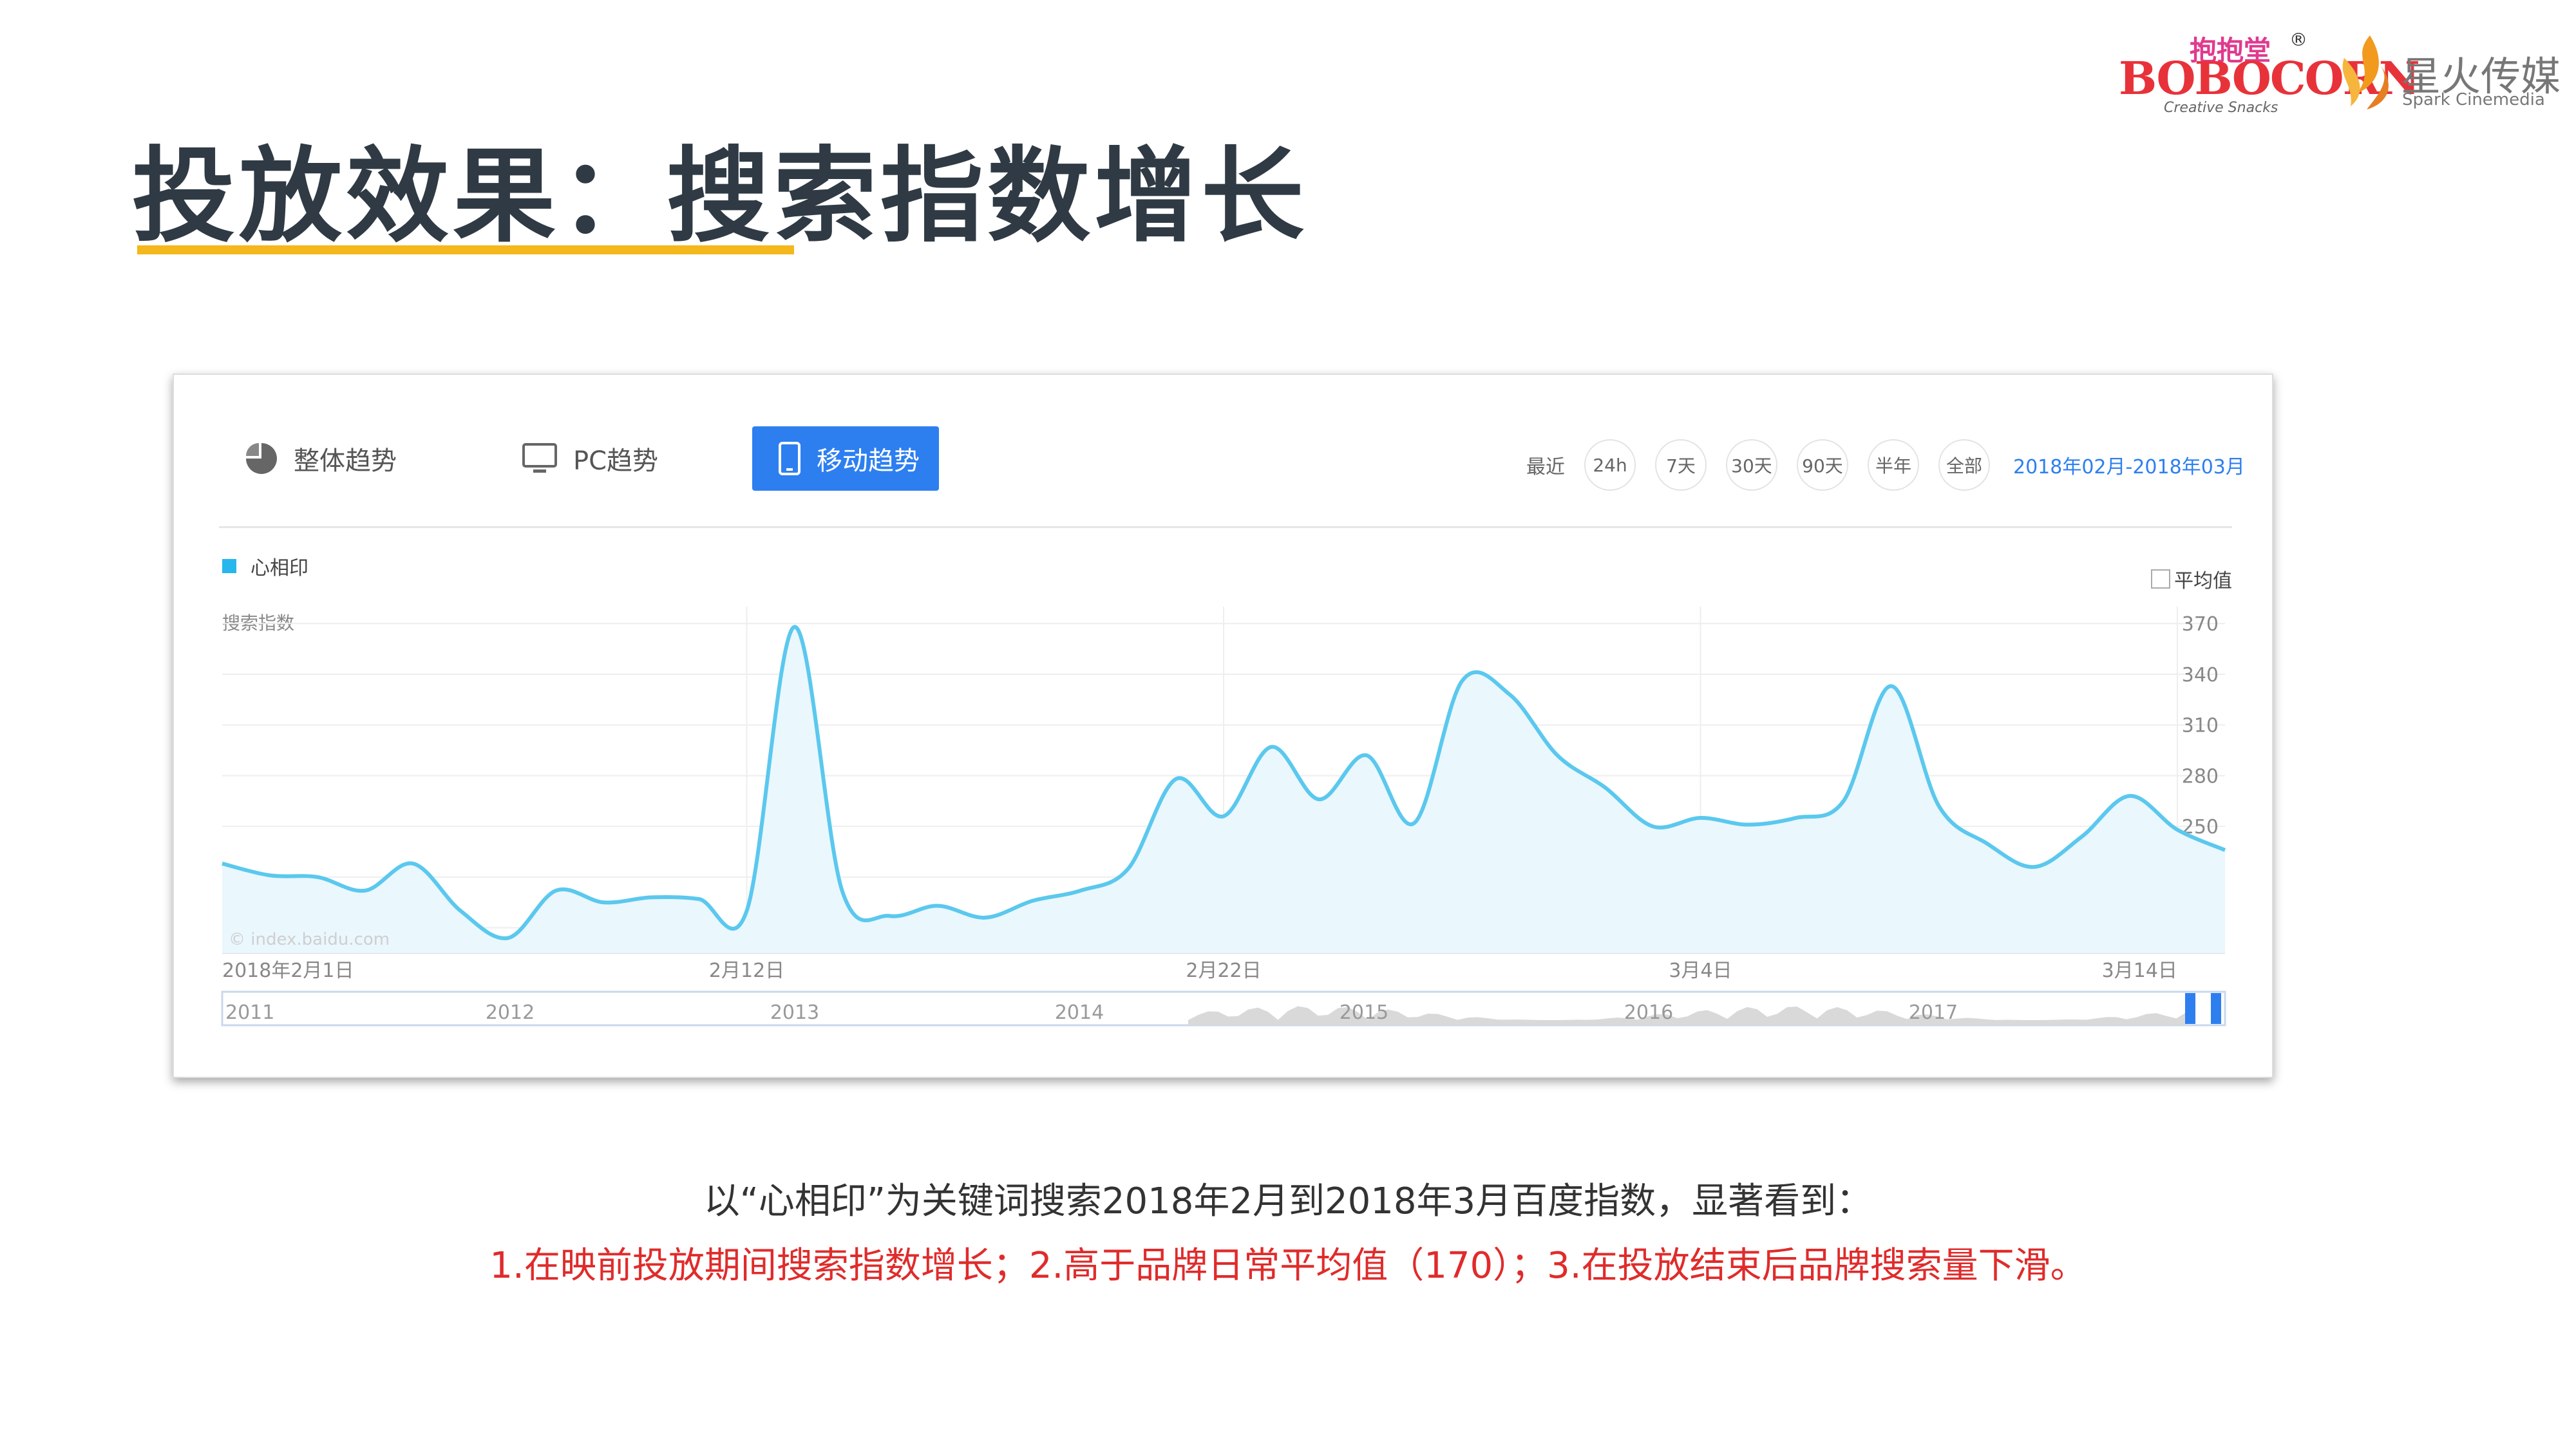  Describe the element at coordinates (794, 1012) in the screenshot. I see `overview-year-label: 2013` at that location.